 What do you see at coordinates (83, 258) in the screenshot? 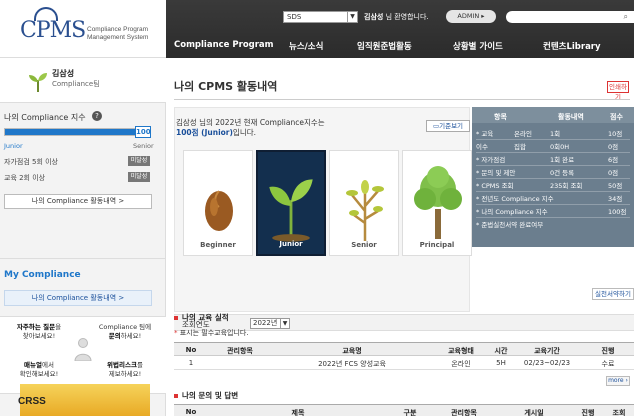
I see `divider` at bounding box center [83, 258].